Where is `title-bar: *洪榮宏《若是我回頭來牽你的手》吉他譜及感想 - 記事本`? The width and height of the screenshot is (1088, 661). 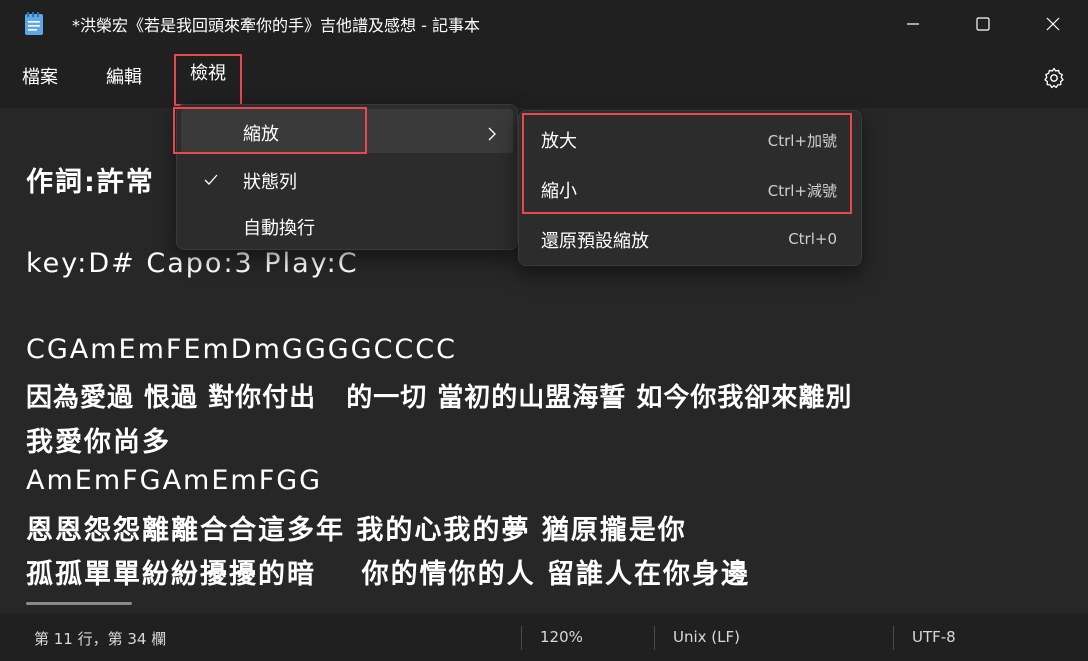
title-bar: *洪榮宏《若是我回頭來牽你的手》吉他譜及感想 - 記事本 is located at coordinates (544, 24).